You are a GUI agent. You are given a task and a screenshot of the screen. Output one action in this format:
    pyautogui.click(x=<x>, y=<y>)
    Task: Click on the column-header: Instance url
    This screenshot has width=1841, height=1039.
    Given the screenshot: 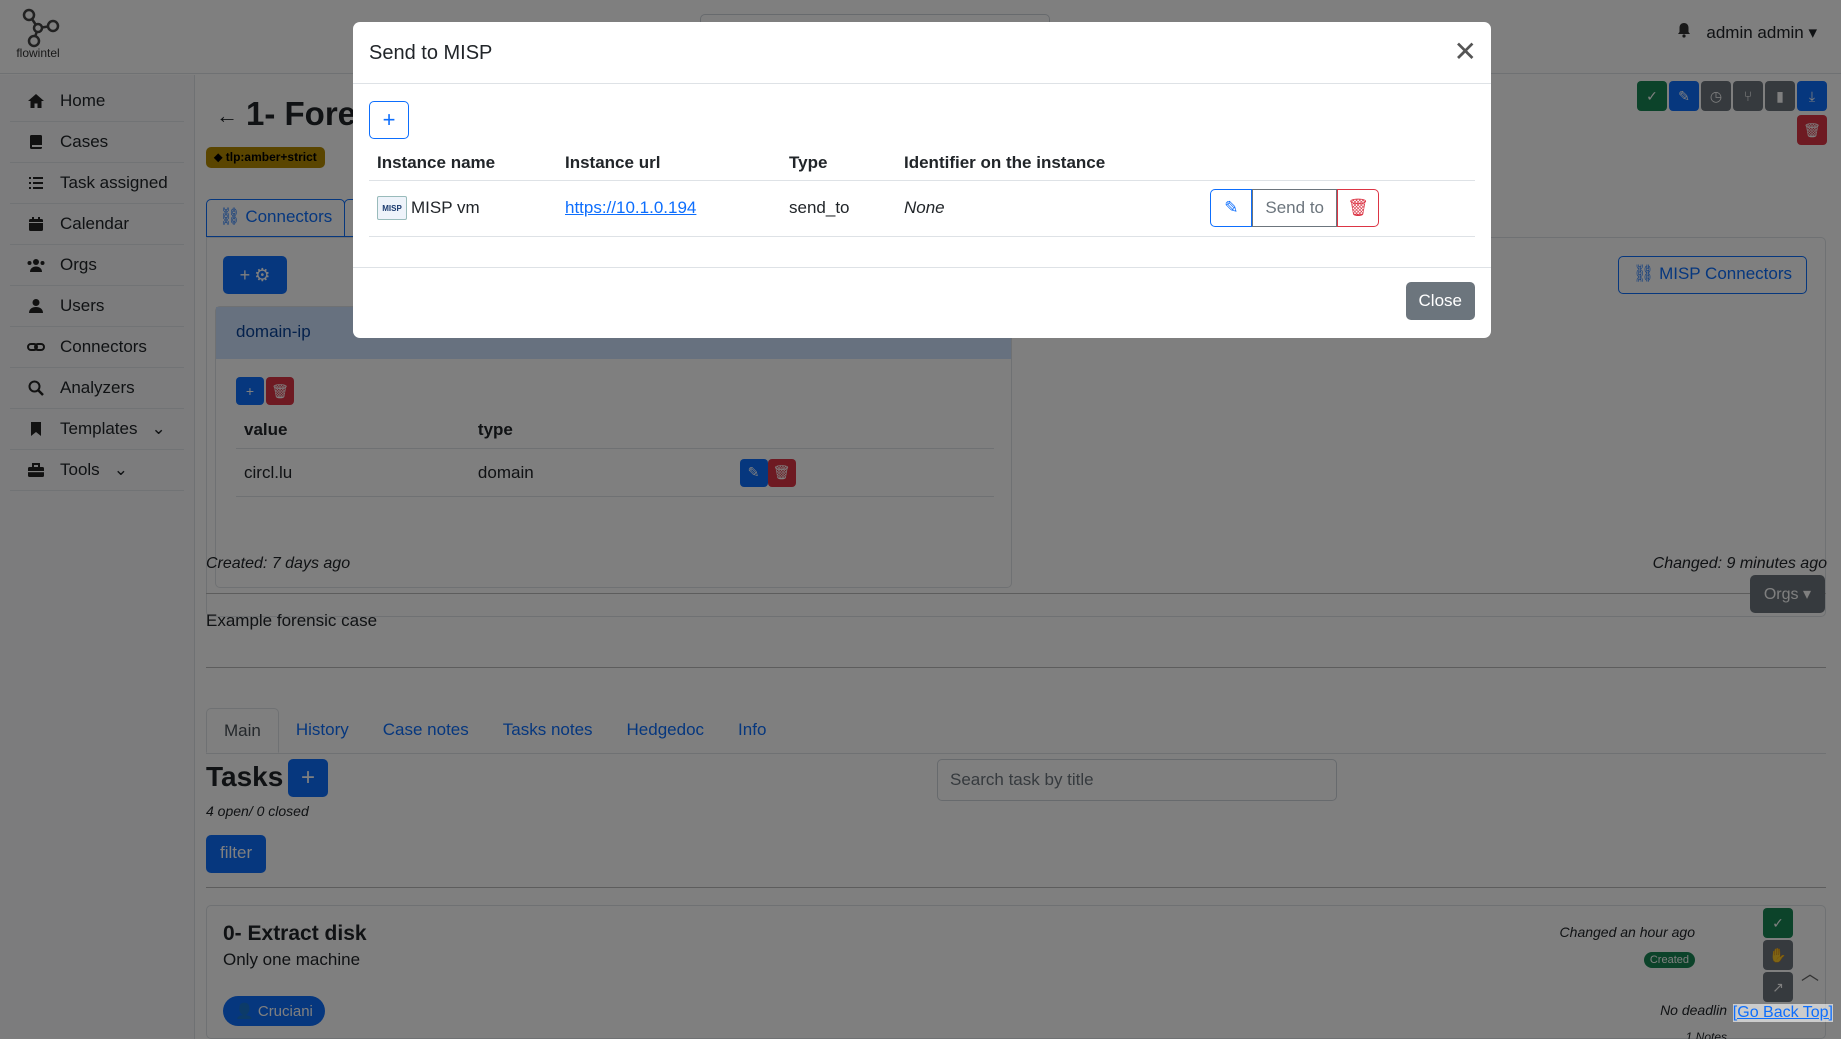 What is the action you would take?
    pyautogui.click(x=669, y=163)
    